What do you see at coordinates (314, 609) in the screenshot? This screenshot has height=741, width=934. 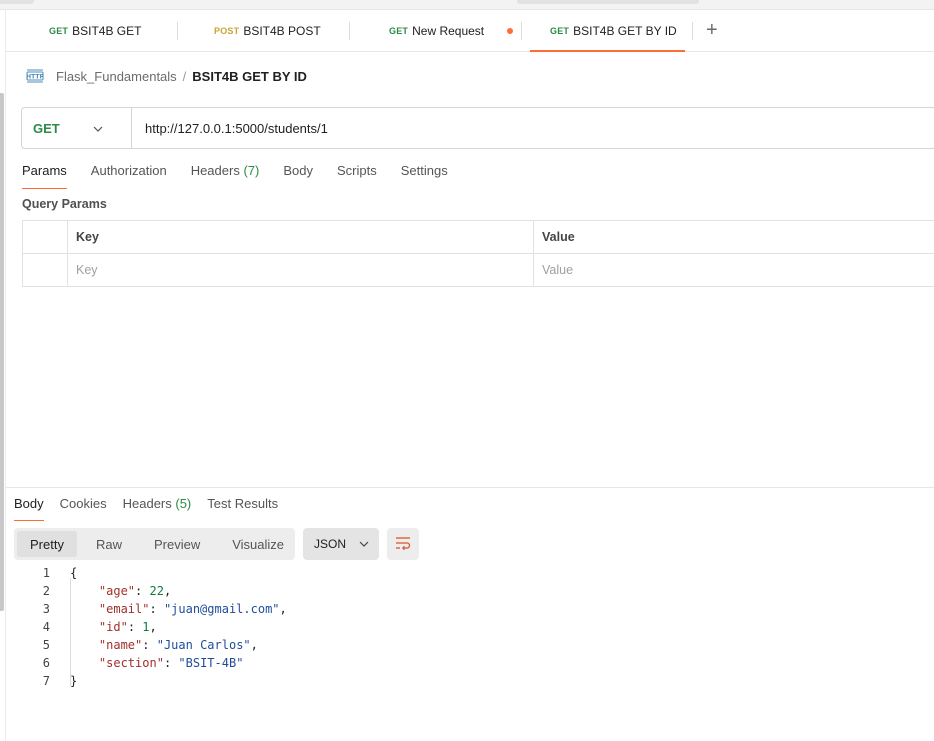 I see `code-line: 3 "email": "juan@gmail.com",` at bounding box center [314, 609].